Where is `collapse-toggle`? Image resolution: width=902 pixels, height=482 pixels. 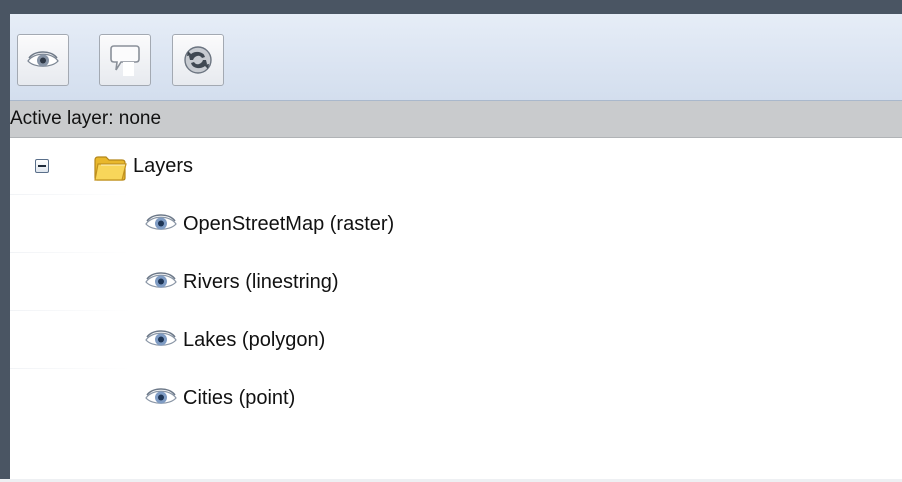 collapse-toggle is located at coordinates (42, 166).